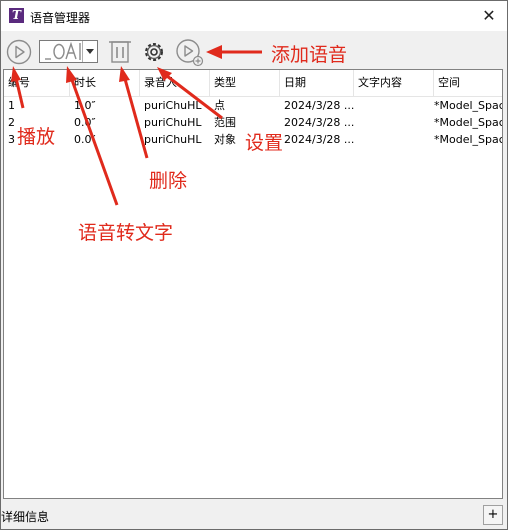 This screenshot has height=530, width=508. What do you see at coordinates (168, 181) in the screenshot?
I see `annotation-delete: 删除` at bounding box center [168, 181].